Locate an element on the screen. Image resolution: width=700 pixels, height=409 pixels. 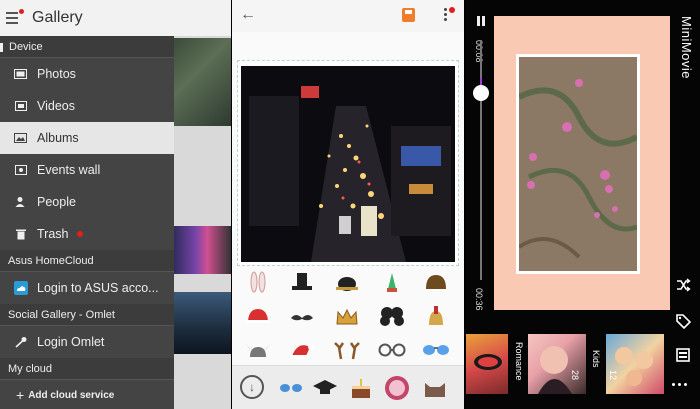
drawer-item-photos: Photos is located at coordinates (87, 74).